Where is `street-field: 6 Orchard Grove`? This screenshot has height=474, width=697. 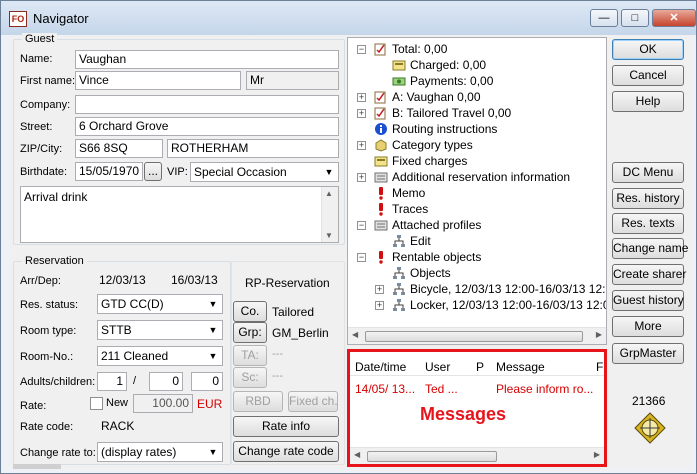 street-field: 6 Orchard Grove is located at coordinates (207, 126).